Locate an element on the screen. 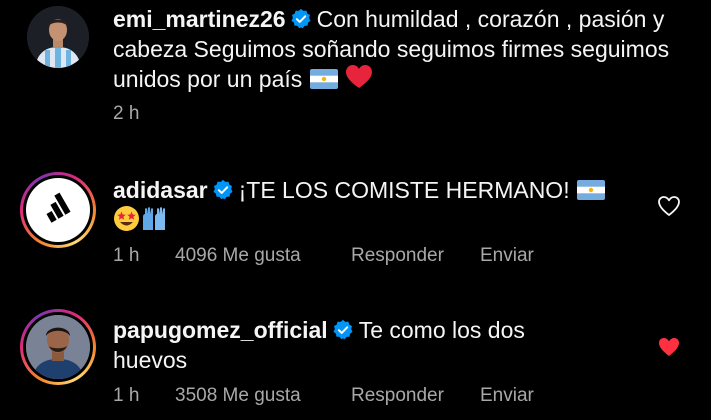 The width and height of the screenshot is (711, 420). comment-text: papugomez_official Te como los dos huevos is located at coordinates (343, 345).